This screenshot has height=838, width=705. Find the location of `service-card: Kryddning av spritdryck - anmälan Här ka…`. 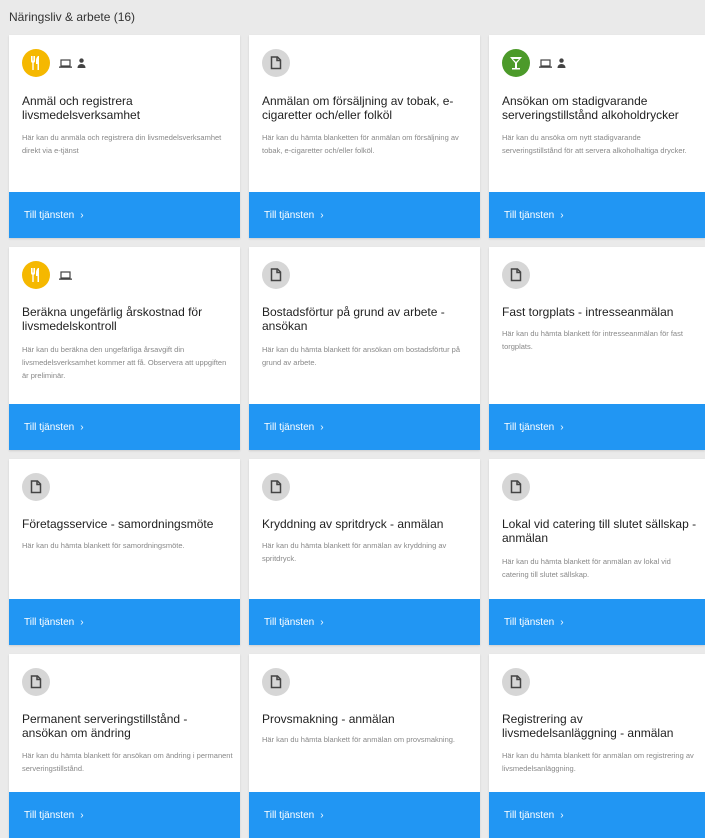

service-card: Kryddning av spritdryck - anmälan Här ka… is located at coordinates (364, 552).